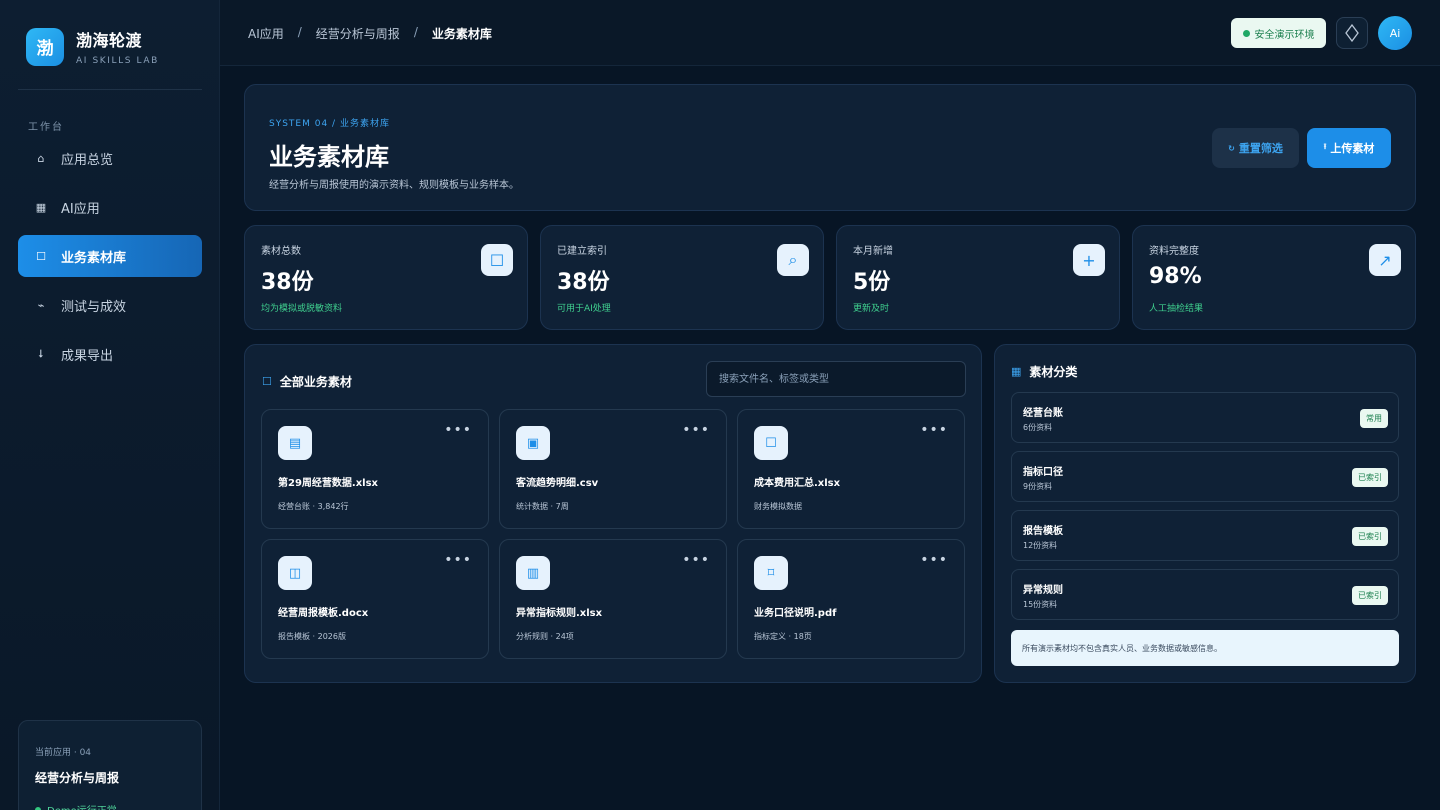 The image size is (1440, 810). Describe the element at coordinates (1255, 148) in the screenshot. I see `reset-filter-button: ↻ 重置筛选` at that location.